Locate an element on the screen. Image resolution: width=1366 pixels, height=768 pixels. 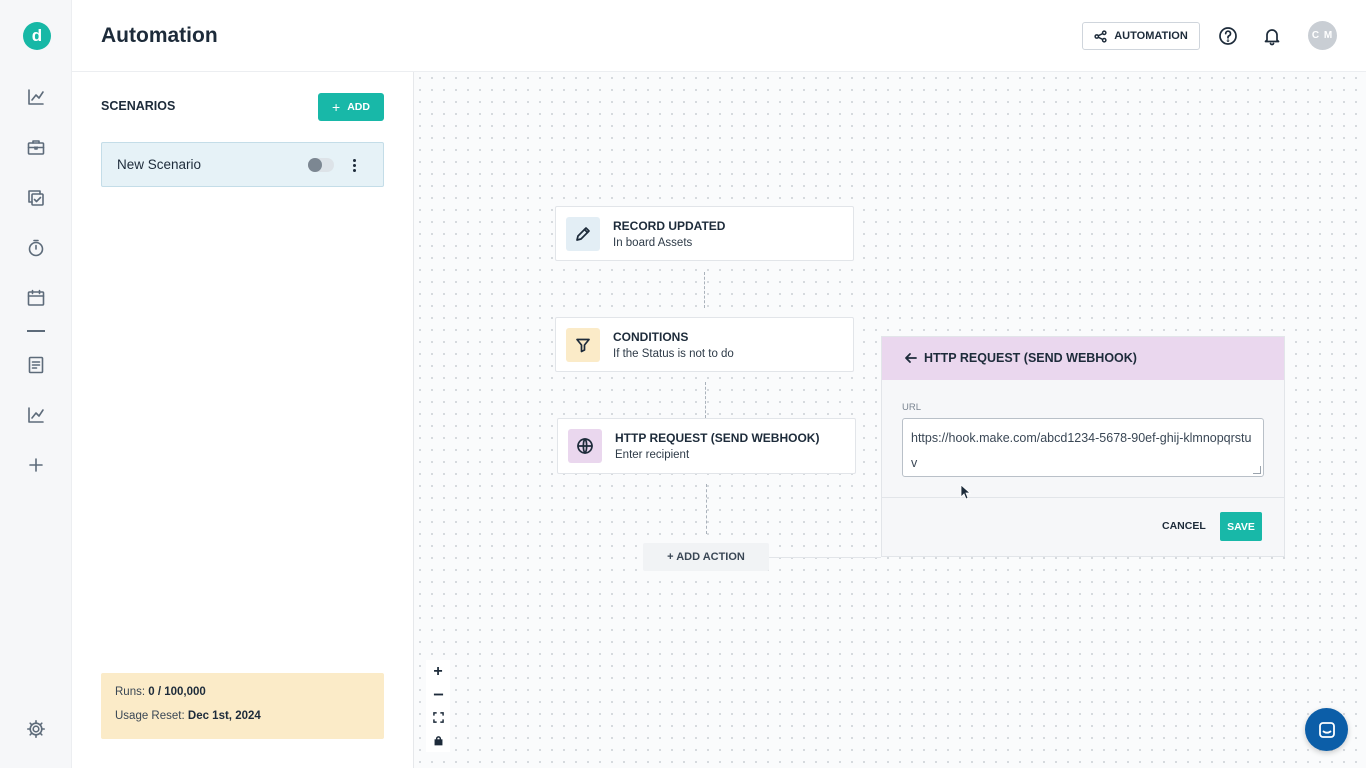
task-copy-icon is located at coordinates (36, 198).